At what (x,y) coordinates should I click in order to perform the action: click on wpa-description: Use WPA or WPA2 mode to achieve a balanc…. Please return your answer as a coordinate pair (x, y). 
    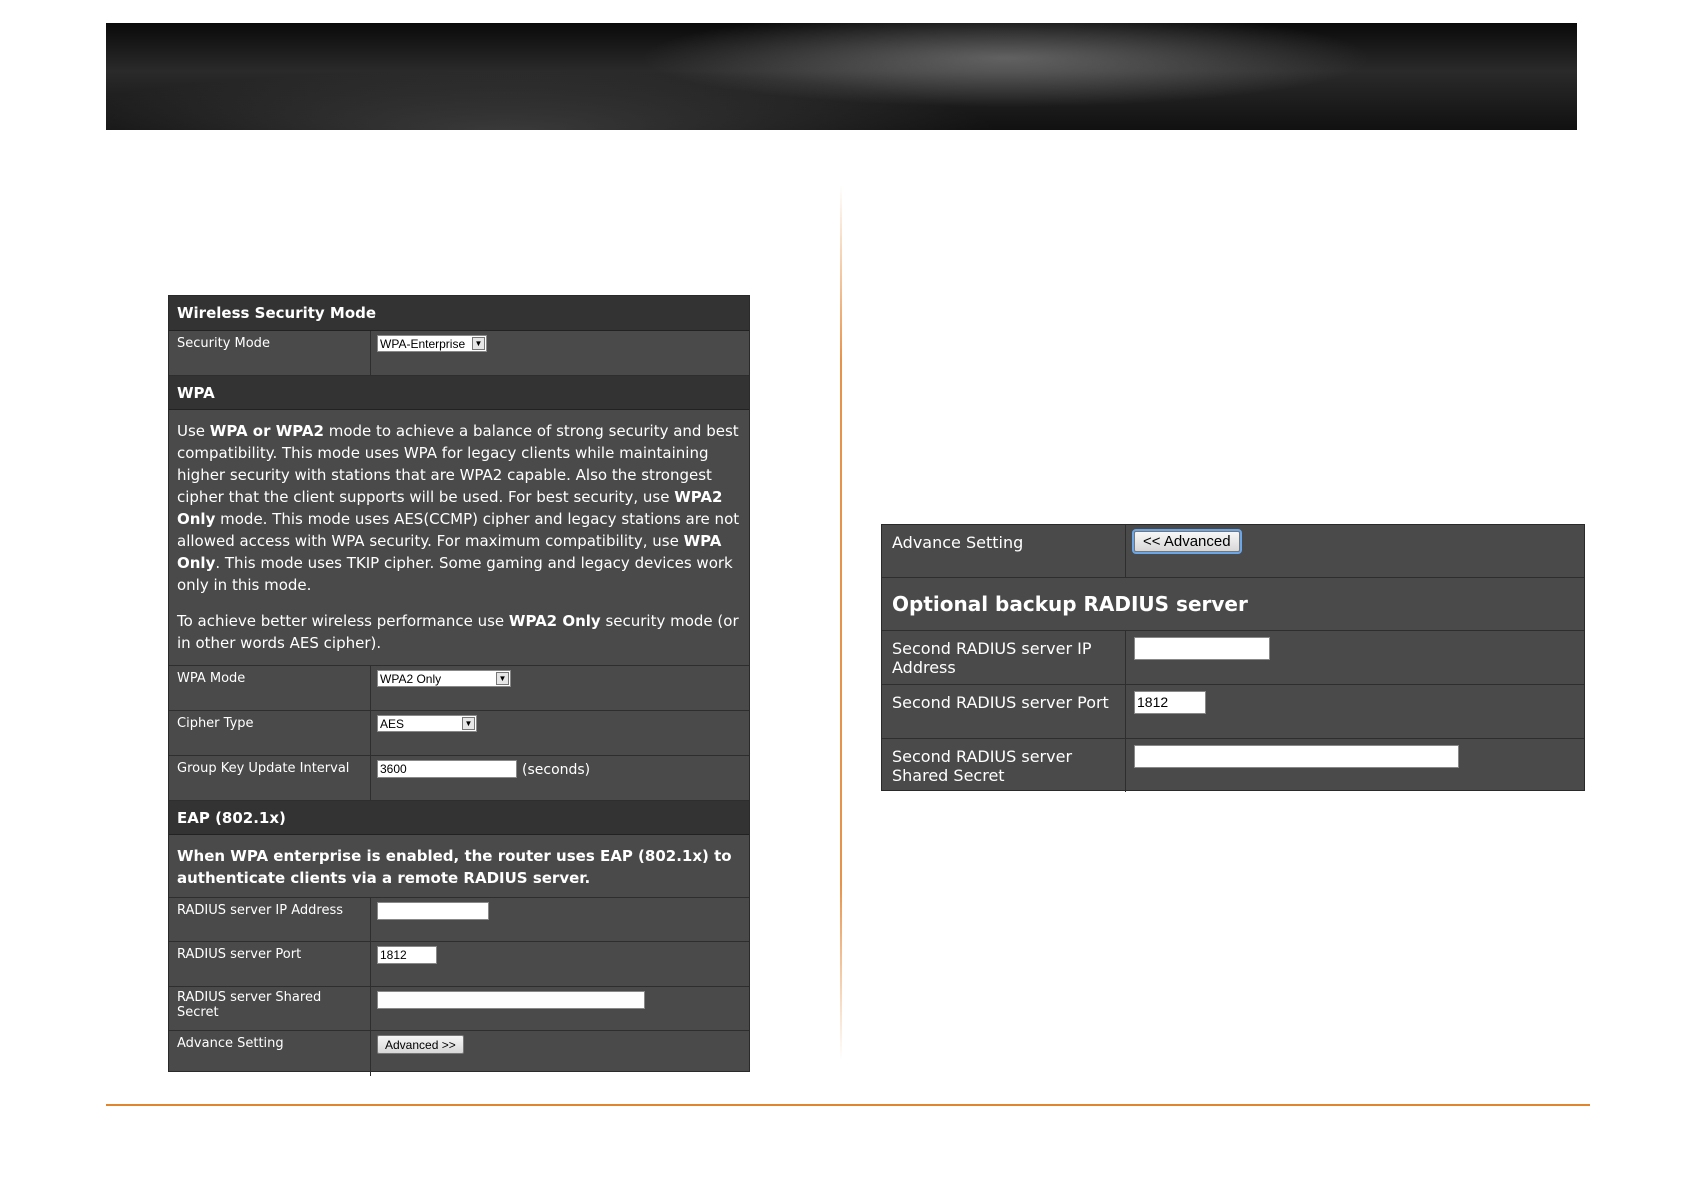
    Looking at the image, I should click on (459, 538).